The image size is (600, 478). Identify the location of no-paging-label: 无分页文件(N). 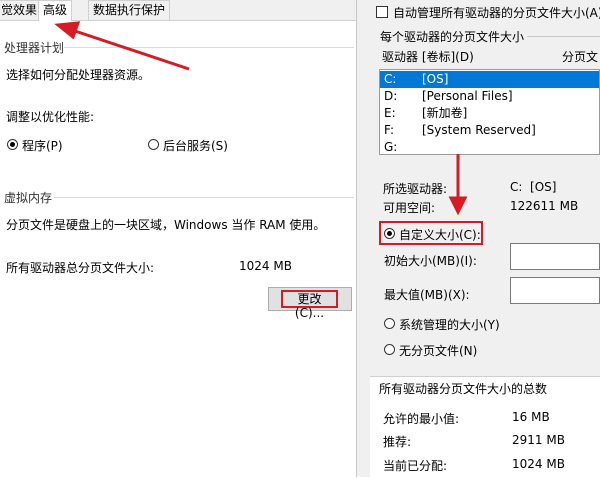
(438, 350).